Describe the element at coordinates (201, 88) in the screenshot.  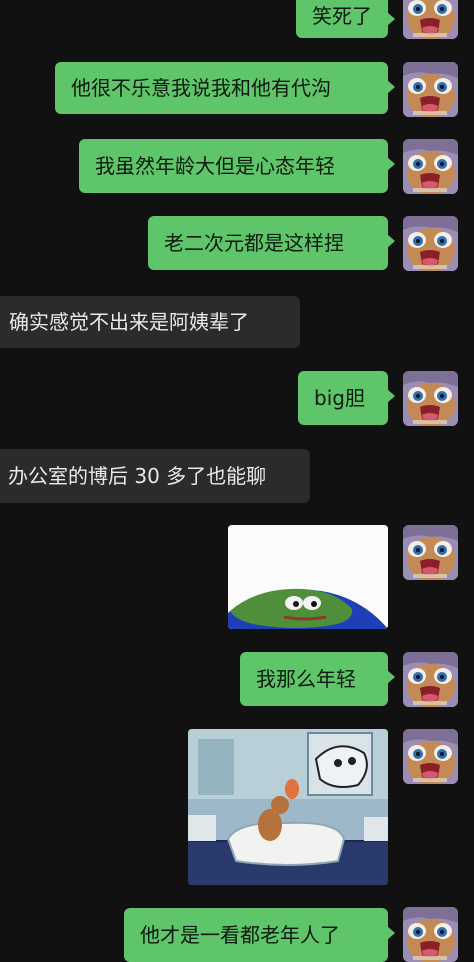
I see `message-text: 他很不乐意我说我和他有代沟` at that location.